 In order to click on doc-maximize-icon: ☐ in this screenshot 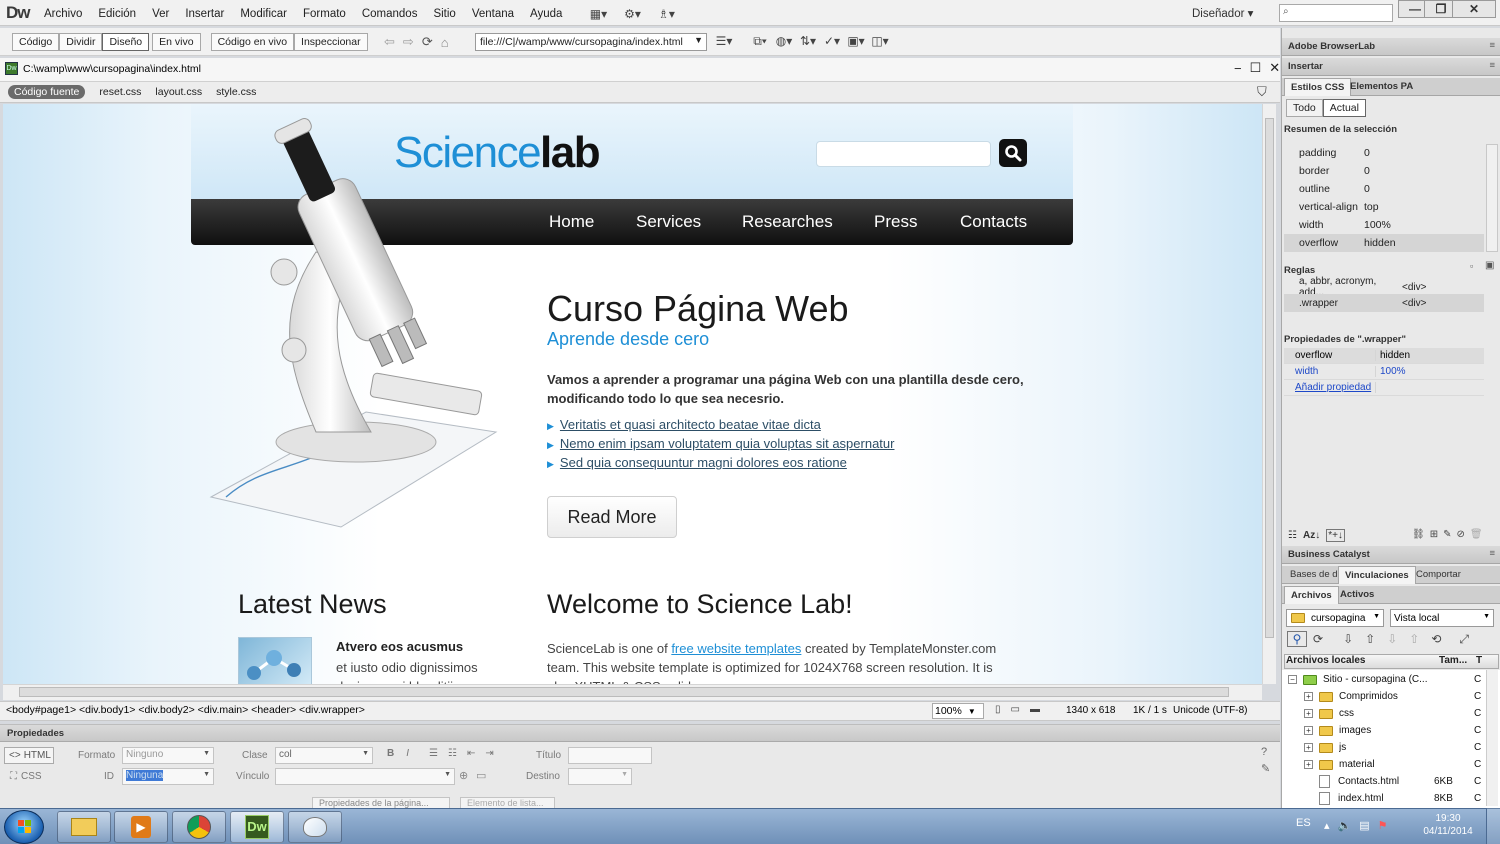, I will do `click(1256, 68)`.